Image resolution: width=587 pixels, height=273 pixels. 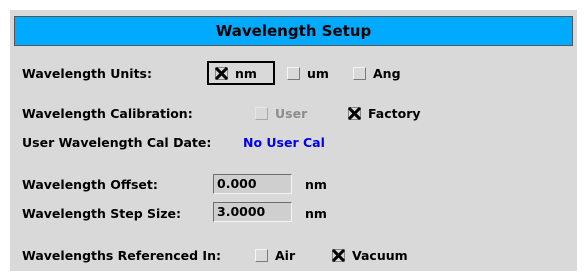 I want to click on reference-vacuum-checkbox: Vacuum, so click(x=370, y=255).